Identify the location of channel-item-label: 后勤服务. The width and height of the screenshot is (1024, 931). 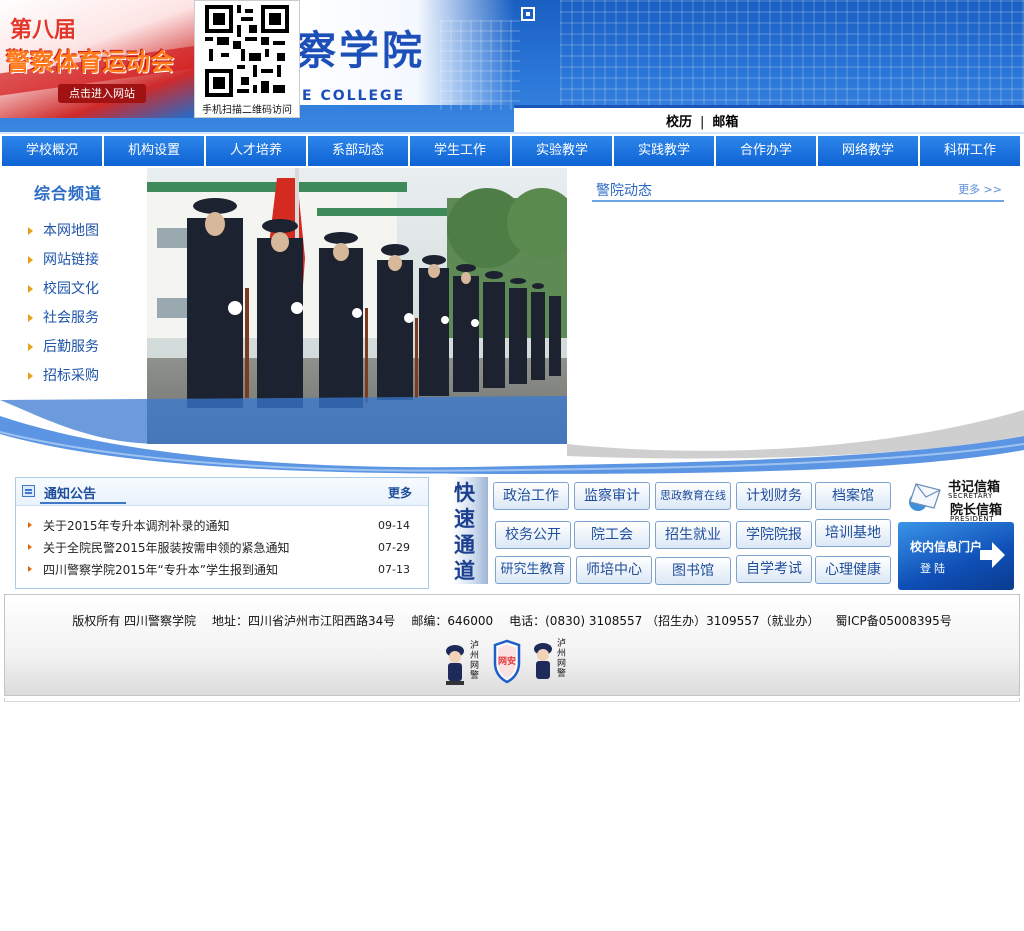
(71, 346).